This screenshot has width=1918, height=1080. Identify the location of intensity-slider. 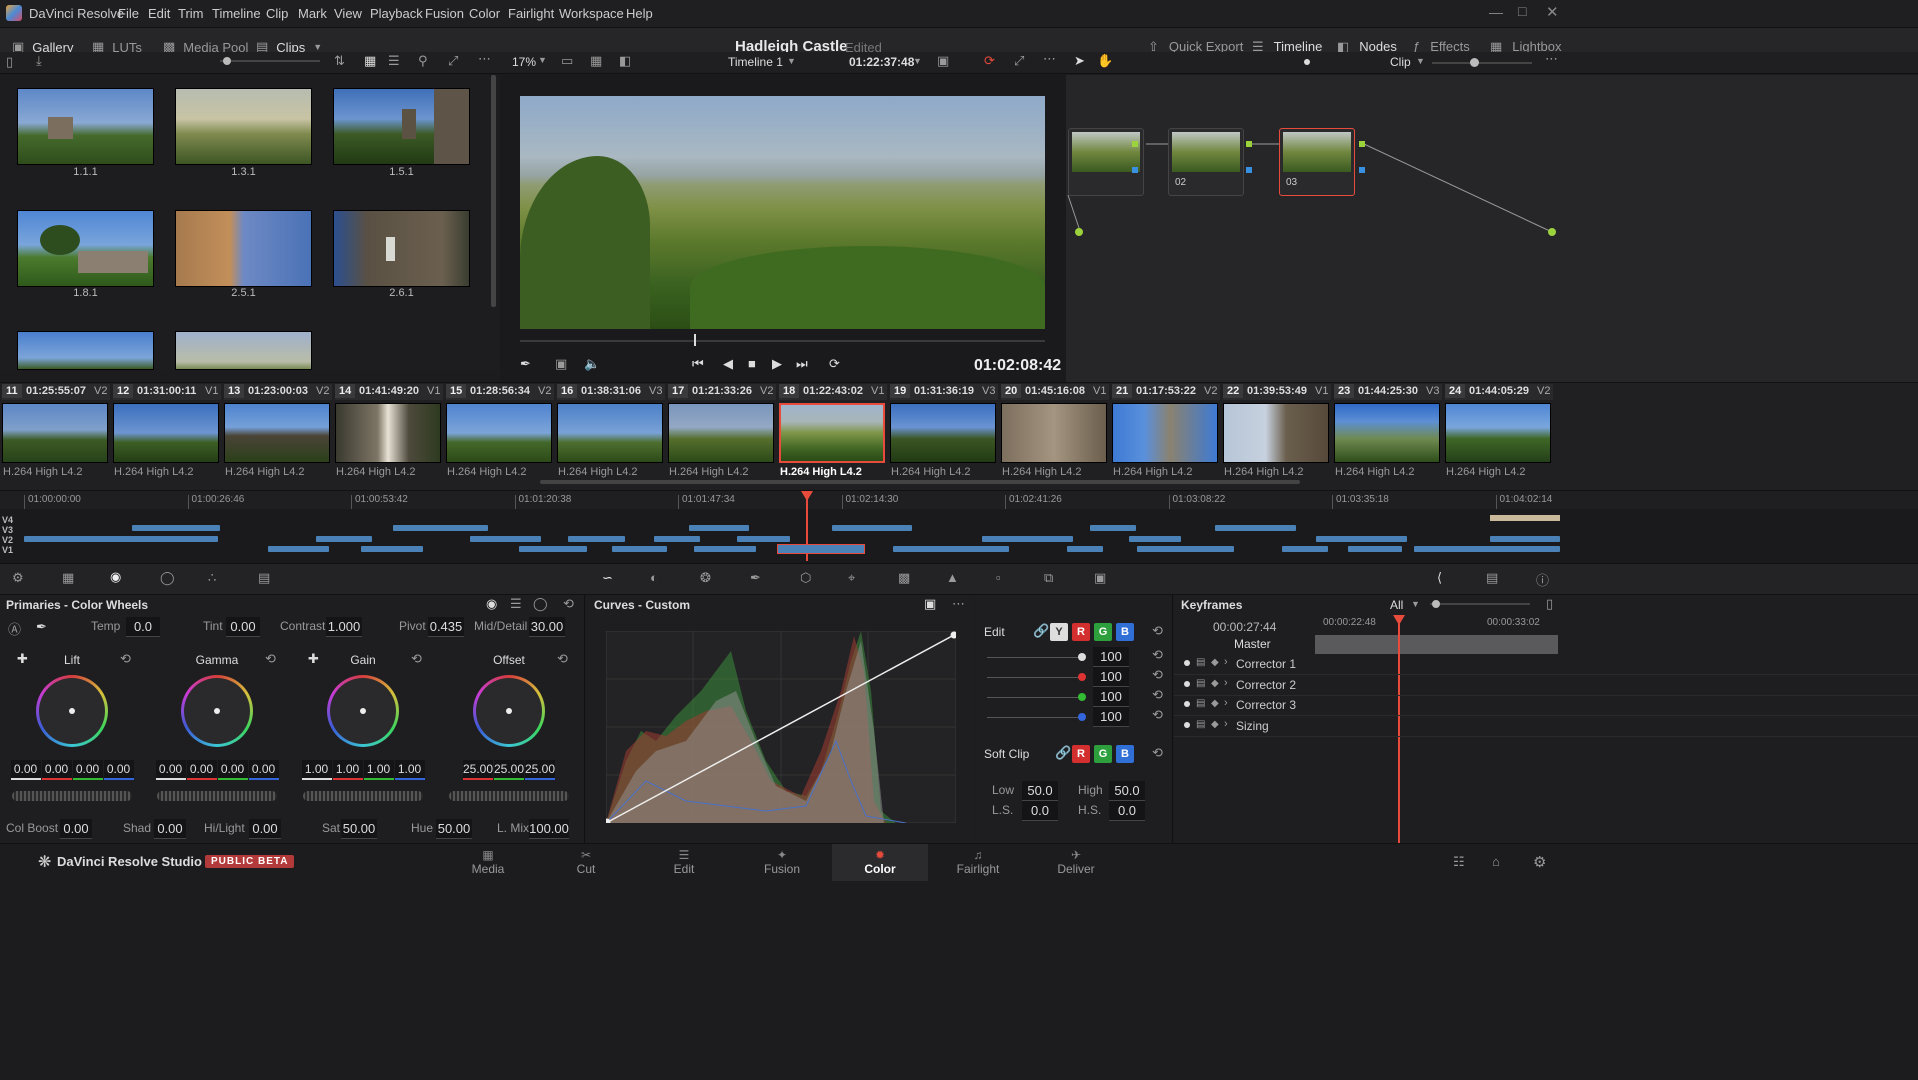
(1035, 697).